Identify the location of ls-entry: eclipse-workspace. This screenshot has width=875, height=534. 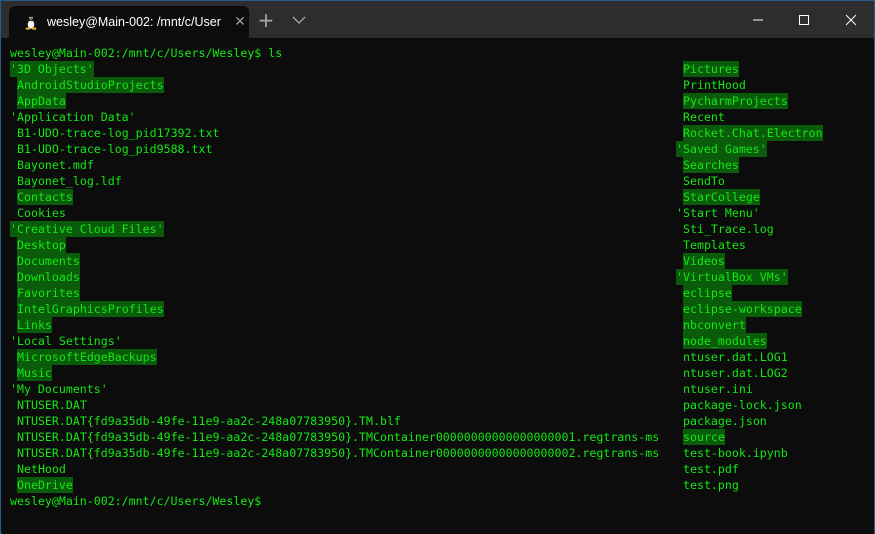
(742, 309).